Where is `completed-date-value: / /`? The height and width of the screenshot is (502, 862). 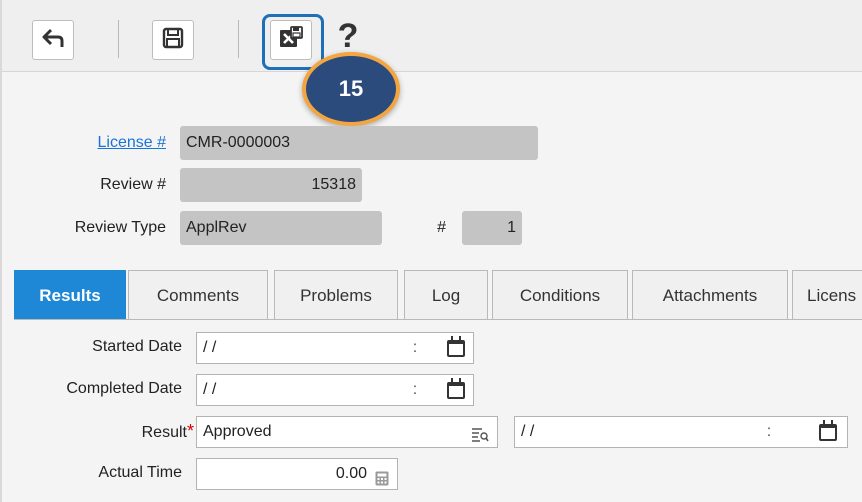
completed-date-value: / / is located at coordinates (210, 389).